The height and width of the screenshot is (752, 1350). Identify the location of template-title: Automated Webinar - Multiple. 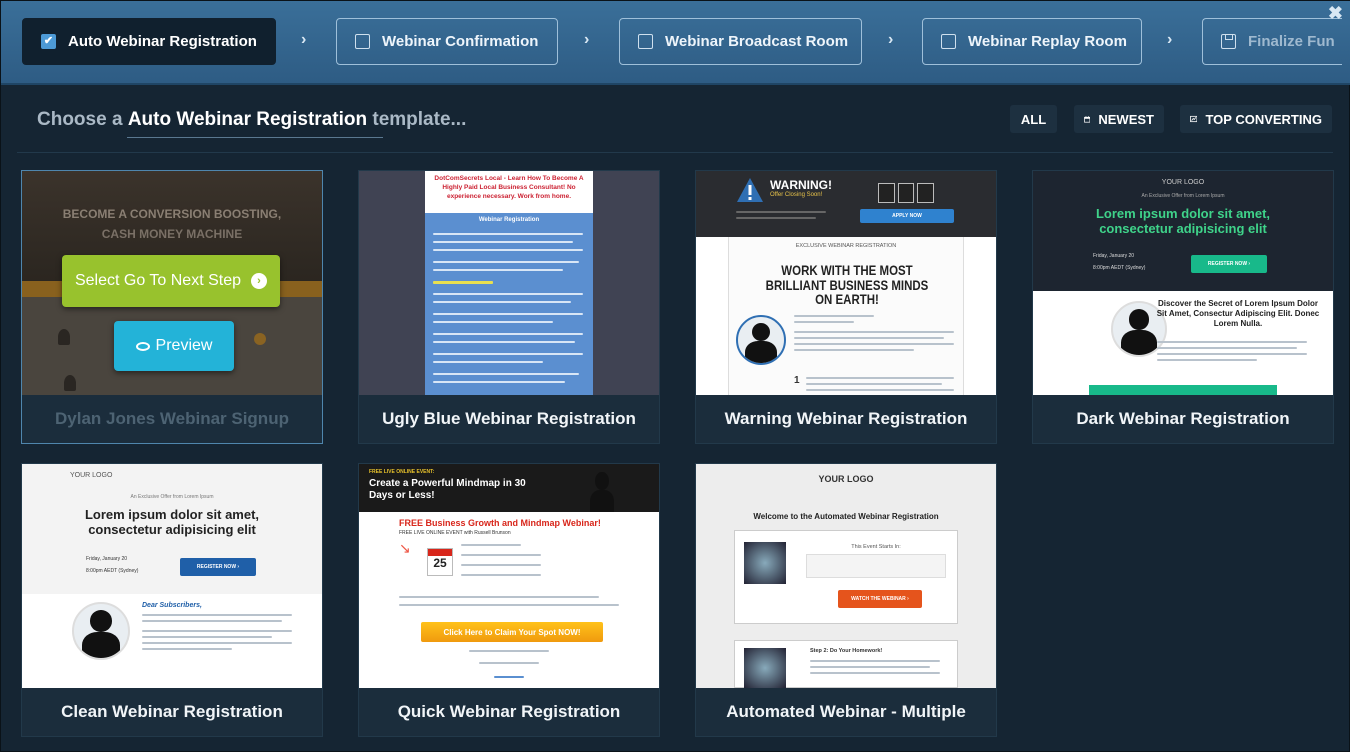
(846, 711).